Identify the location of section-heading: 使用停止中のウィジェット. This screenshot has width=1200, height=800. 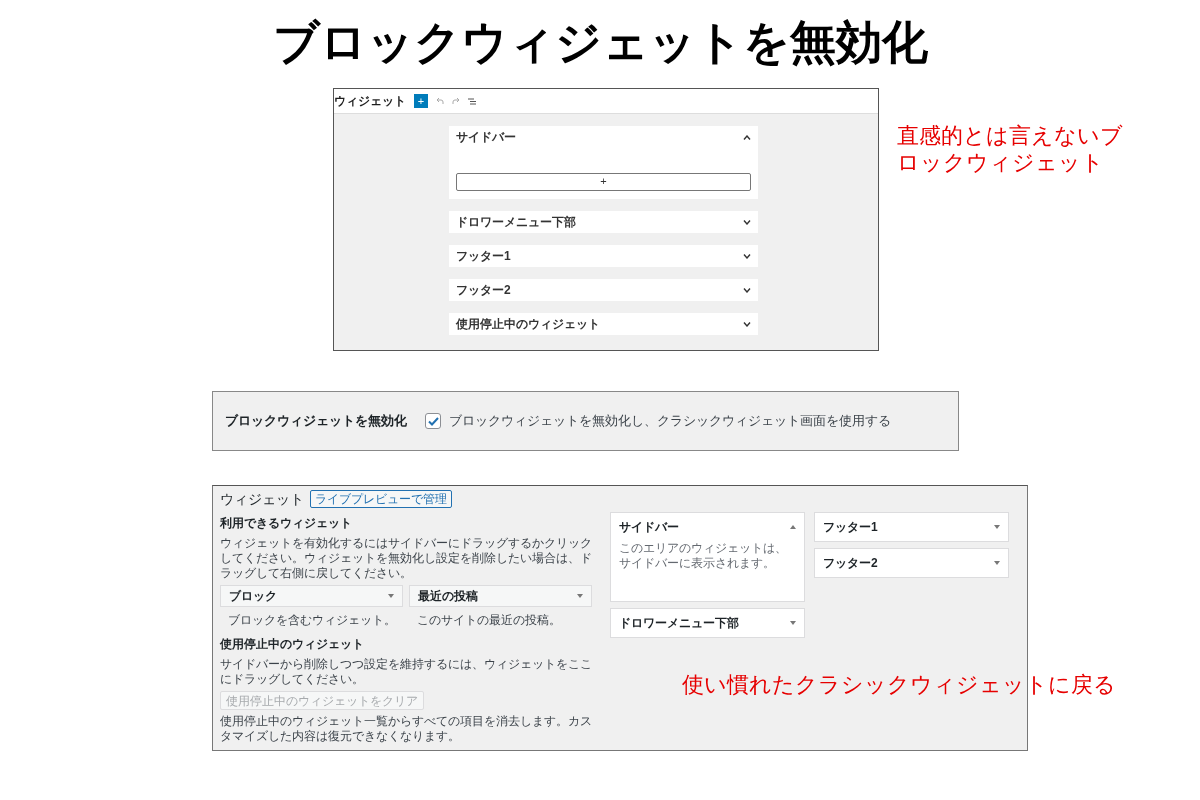
(292, 644).